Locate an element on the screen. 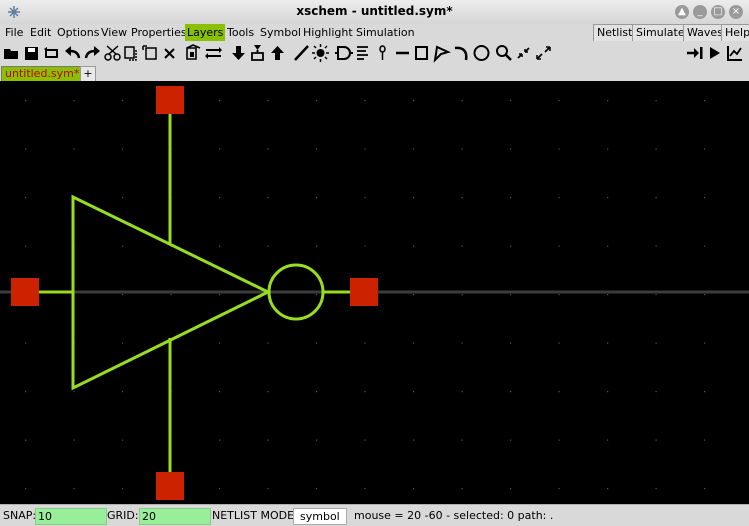  menu-file: File is located at coordinates (14, 32).